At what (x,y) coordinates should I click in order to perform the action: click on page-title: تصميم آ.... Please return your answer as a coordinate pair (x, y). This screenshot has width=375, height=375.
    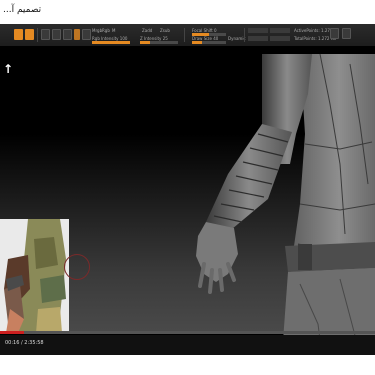
    Looking at the image, I should click on (22, 10).